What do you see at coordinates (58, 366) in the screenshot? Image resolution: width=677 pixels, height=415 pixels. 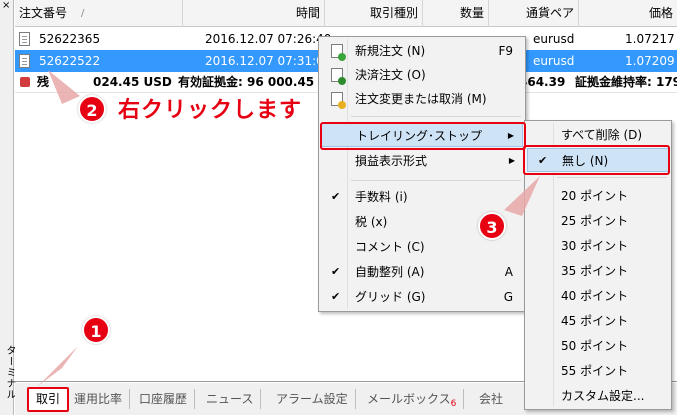 I see `arrow-step1` at bounding box center [58, 366].